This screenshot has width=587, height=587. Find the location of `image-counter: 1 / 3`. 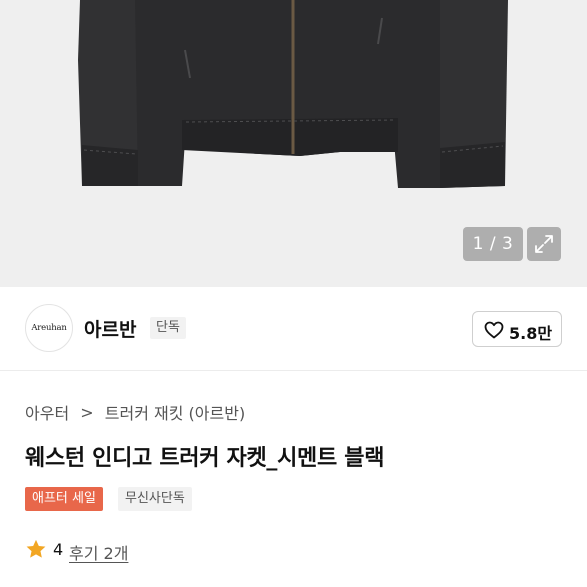

image-counter: 1 / 3 is located at coordinates (493, 244).